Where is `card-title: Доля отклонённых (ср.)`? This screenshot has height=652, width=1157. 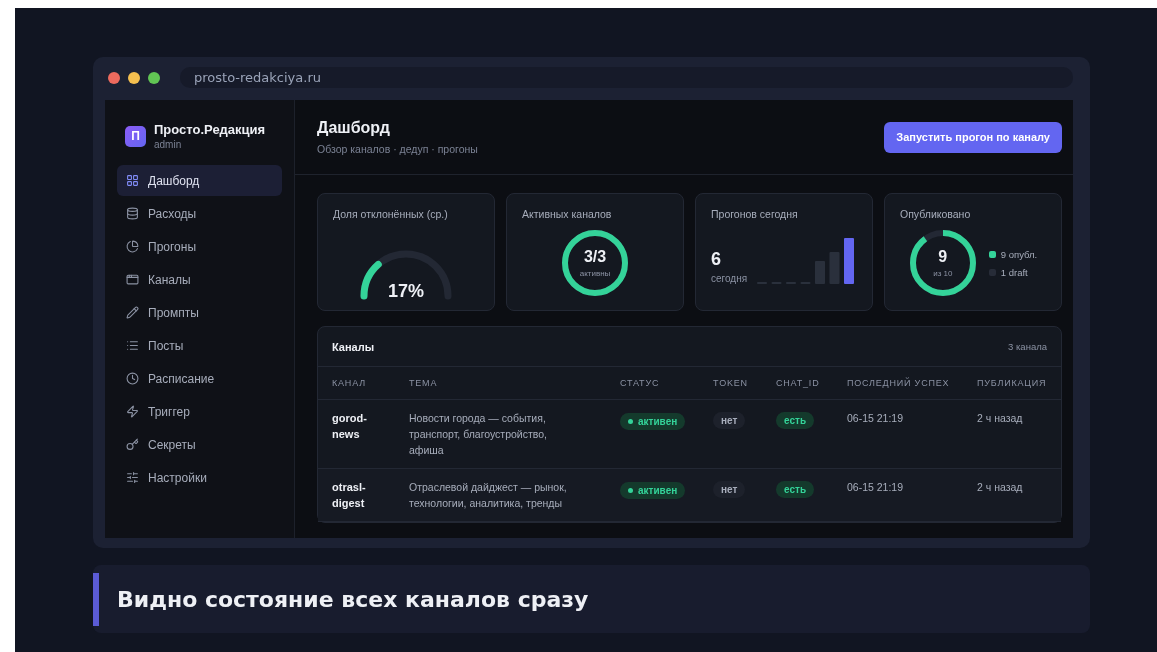
card-title: Доля отклонённых (ср.) is located at coordinates (391, 214).